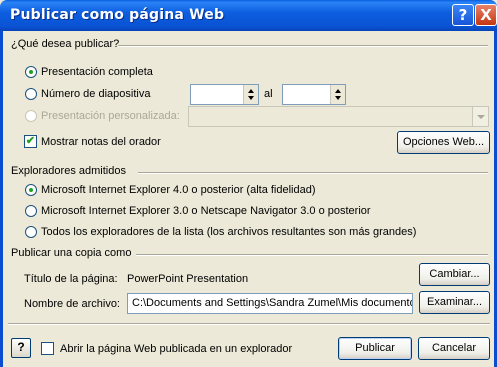 The height and width of the screenshot is (367, 497). What do you see at coordinates (31, 211) in the screenshot?
I see `radio-ie3` at bounding box center [31, 211].